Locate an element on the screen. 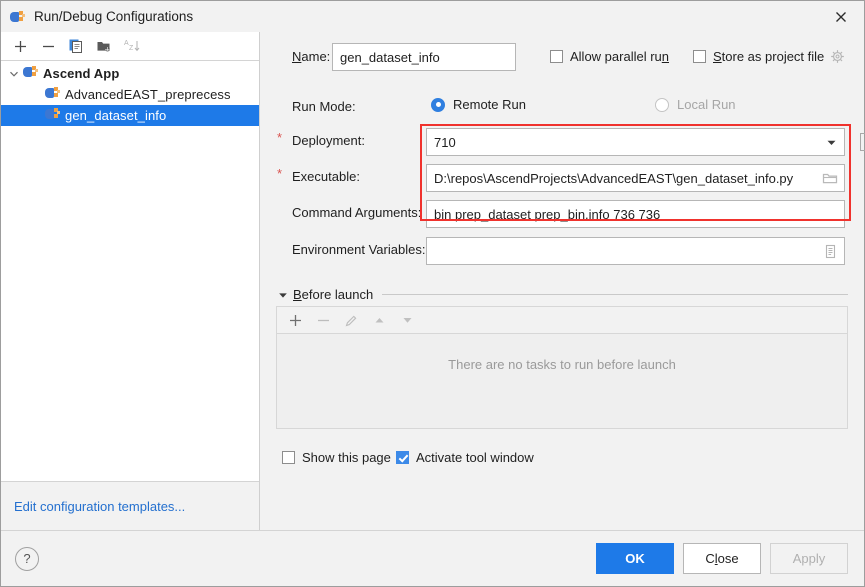  footer-buttons: OK Cl ose Apply is located at coordinates (722, 558).